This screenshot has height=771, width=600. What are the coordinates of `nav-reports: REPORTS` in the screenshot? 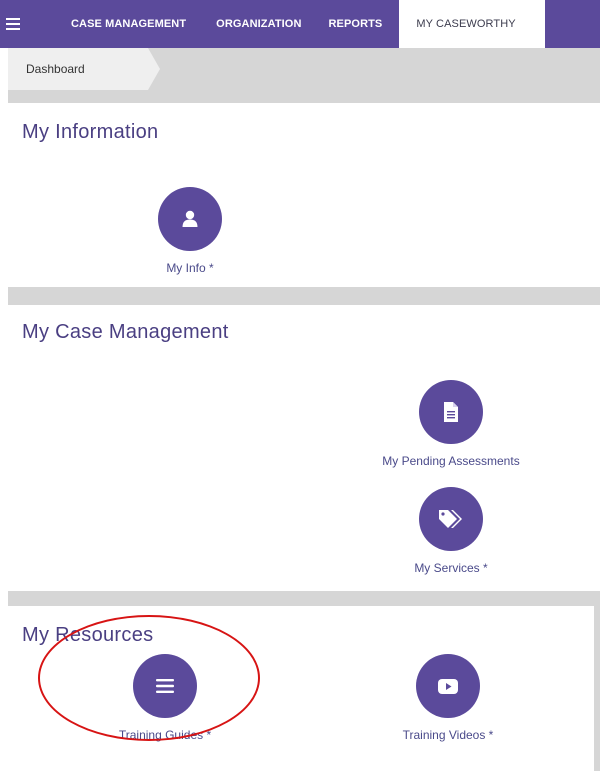 It's located at (364, 24).